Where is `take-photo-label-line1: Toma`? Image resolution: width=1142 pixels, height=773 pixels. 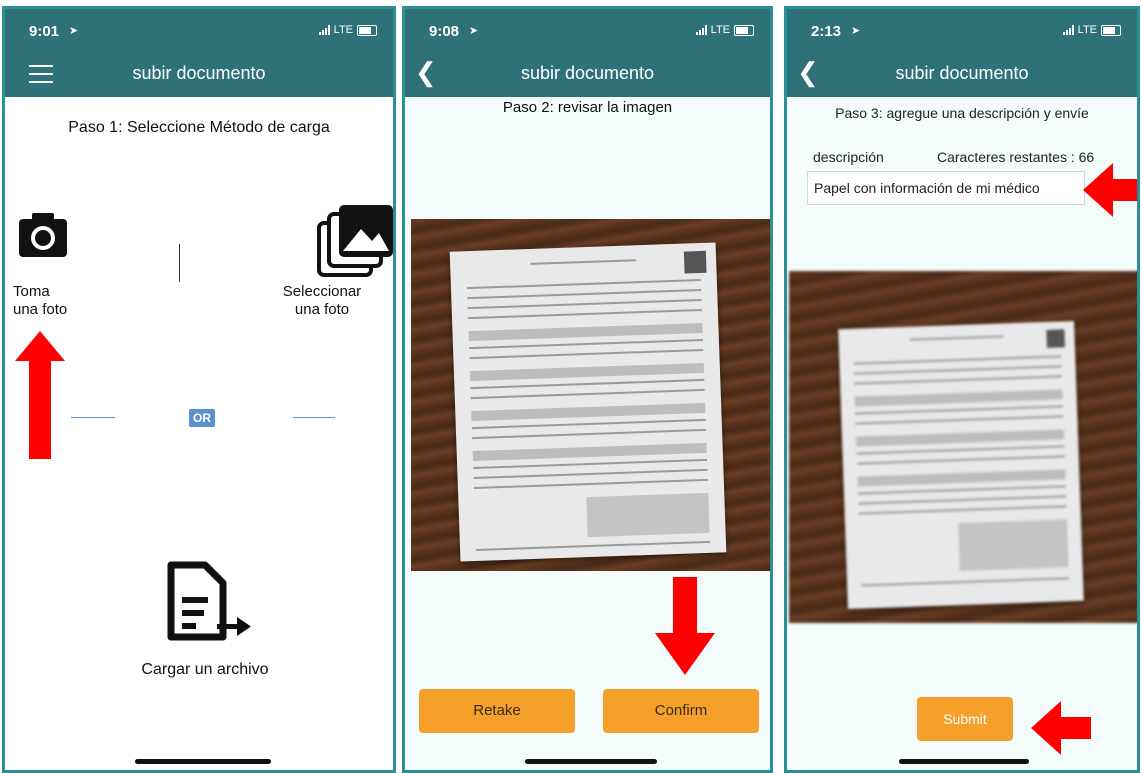
take-photo-label-line1: Toma is located at coordinates (31, 291).